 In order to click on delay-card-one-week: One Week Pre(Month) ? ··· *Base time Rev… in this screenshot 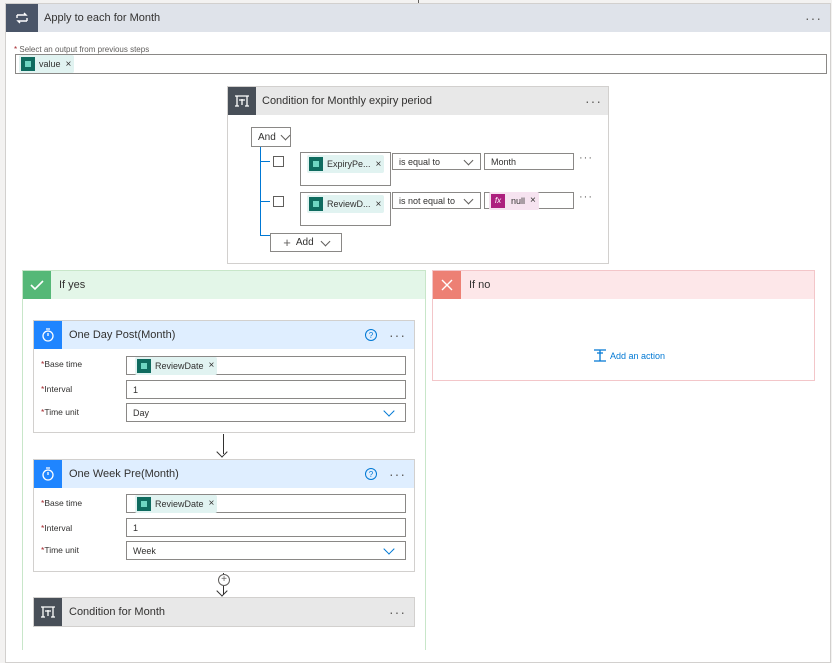, I will do `click(224, 515)`.